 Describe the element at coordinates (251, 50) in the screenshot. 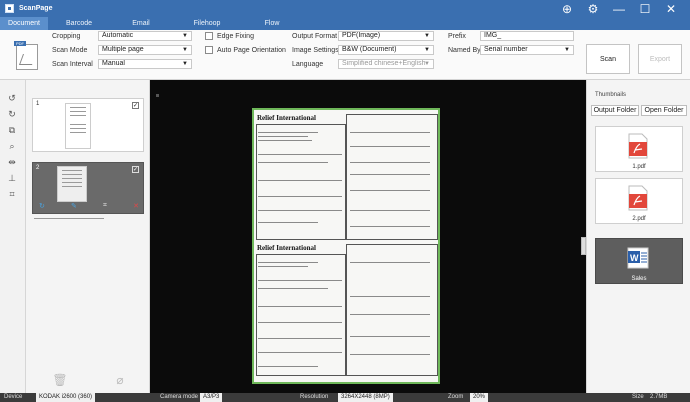

I see `auto-orient-label: Auto Page Orientation` at that location.